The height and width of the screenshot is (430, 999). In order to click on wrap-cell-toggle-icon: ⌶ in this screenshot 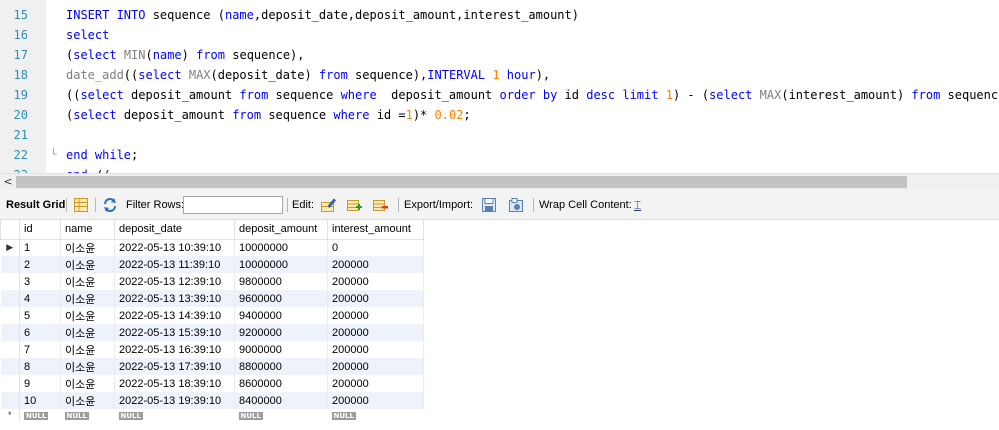, I will do `click(637, 205)`.